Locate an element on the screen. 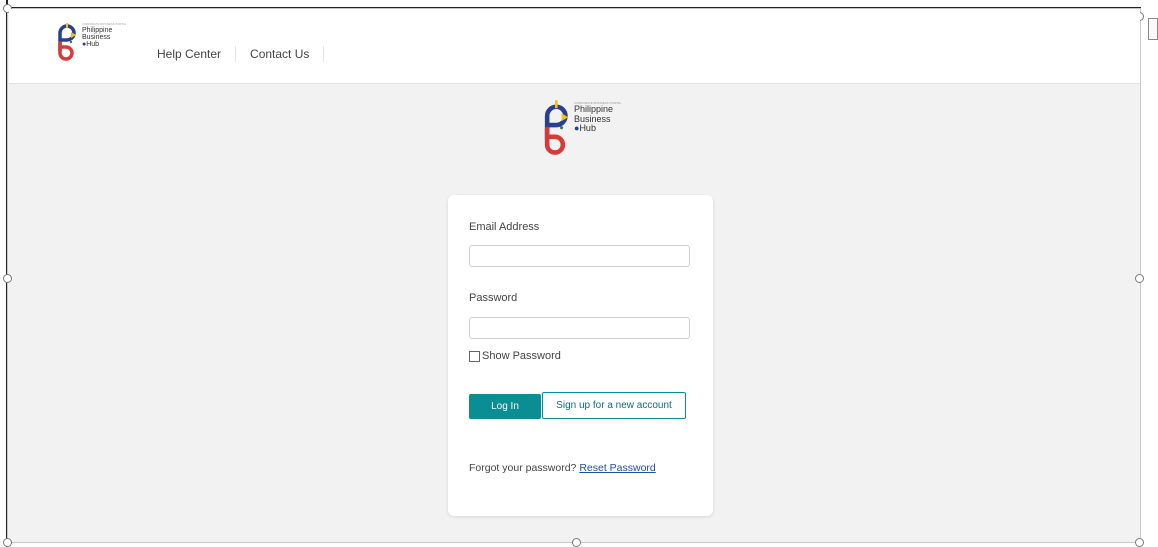 The image size is (1158, 547). header-nav: Help Center Contact Us is located at coordinates (247, 54).